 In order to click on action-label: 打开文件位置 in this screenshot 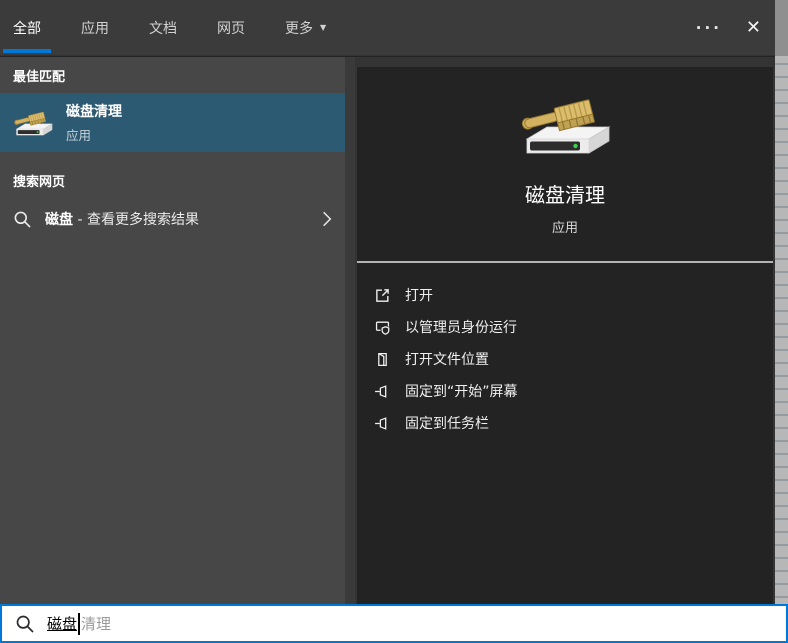, I will do `click(447, 360)`.